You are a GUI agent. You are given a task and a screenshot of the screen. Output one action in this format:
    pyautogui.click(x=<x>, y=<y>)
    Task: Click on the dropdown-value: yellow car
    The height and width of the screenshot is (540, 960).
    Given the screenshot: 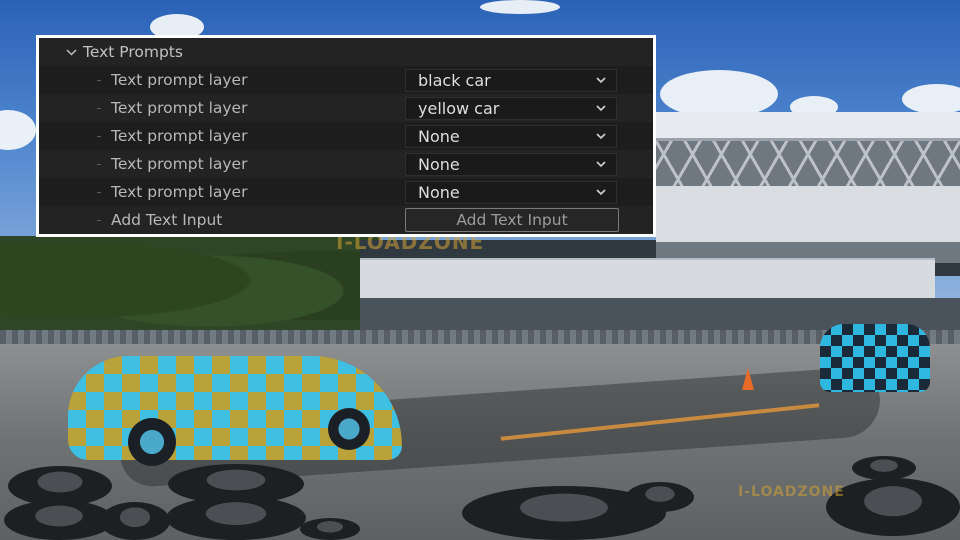 What is the action you would take?
    pyautogui.click(x=459, y=108)
    